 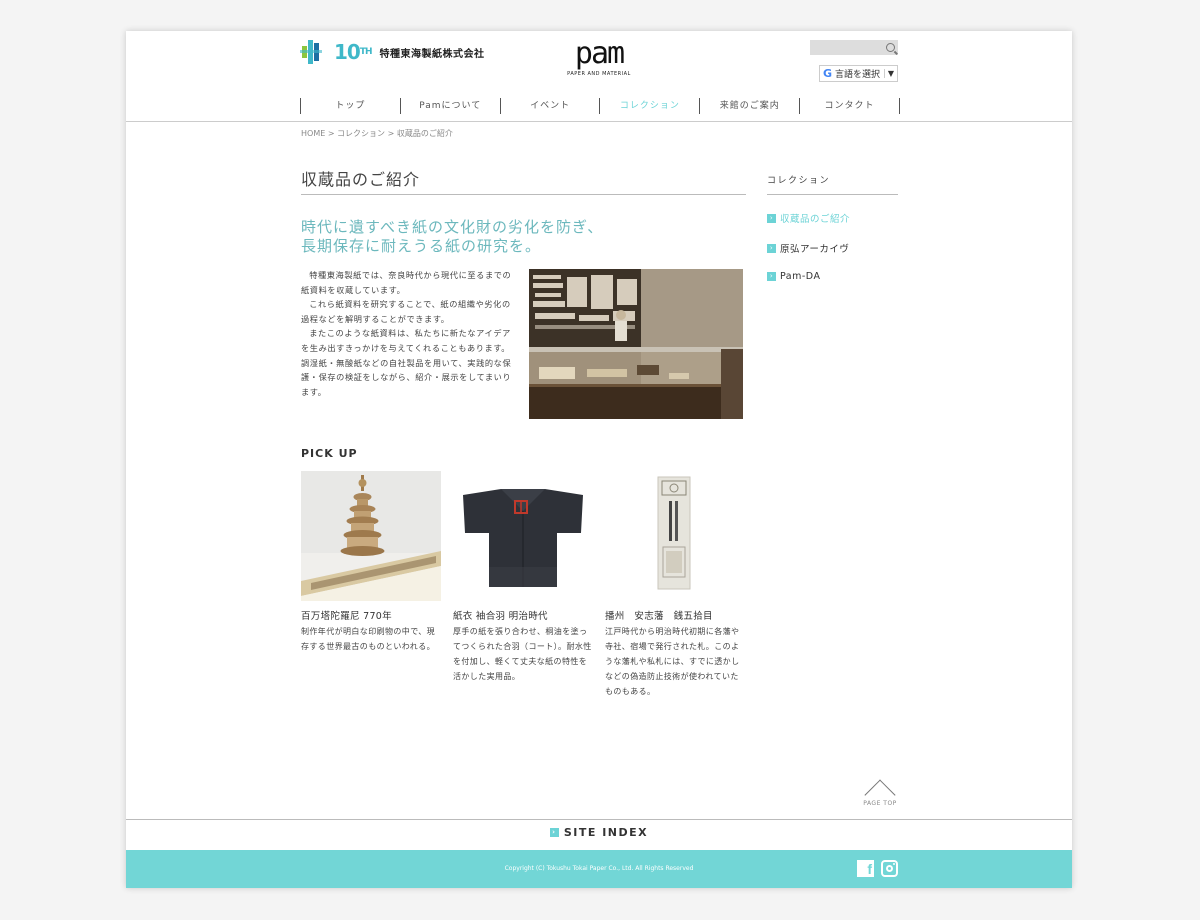 What do you see at coordinates (329, 453) in the screenshot?
I see `pickup-heading: PICK UP` at bounding box center [329, 453].